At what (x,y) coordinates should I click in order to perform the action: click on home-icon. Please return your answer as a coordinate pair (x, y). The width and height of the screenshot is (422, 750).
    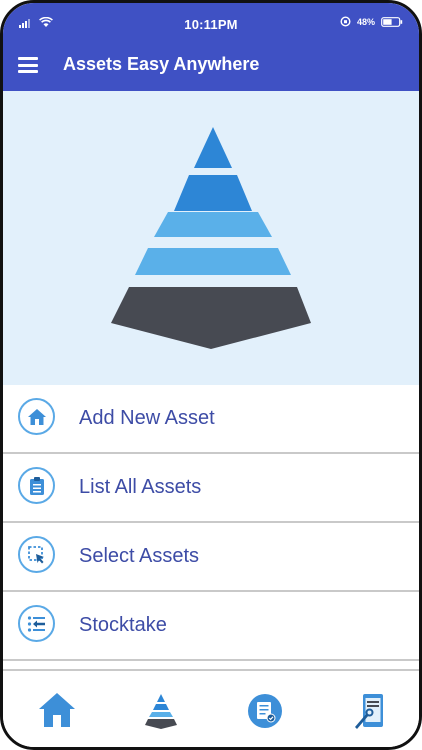
    Looking at the image, I should click on (36, 416).